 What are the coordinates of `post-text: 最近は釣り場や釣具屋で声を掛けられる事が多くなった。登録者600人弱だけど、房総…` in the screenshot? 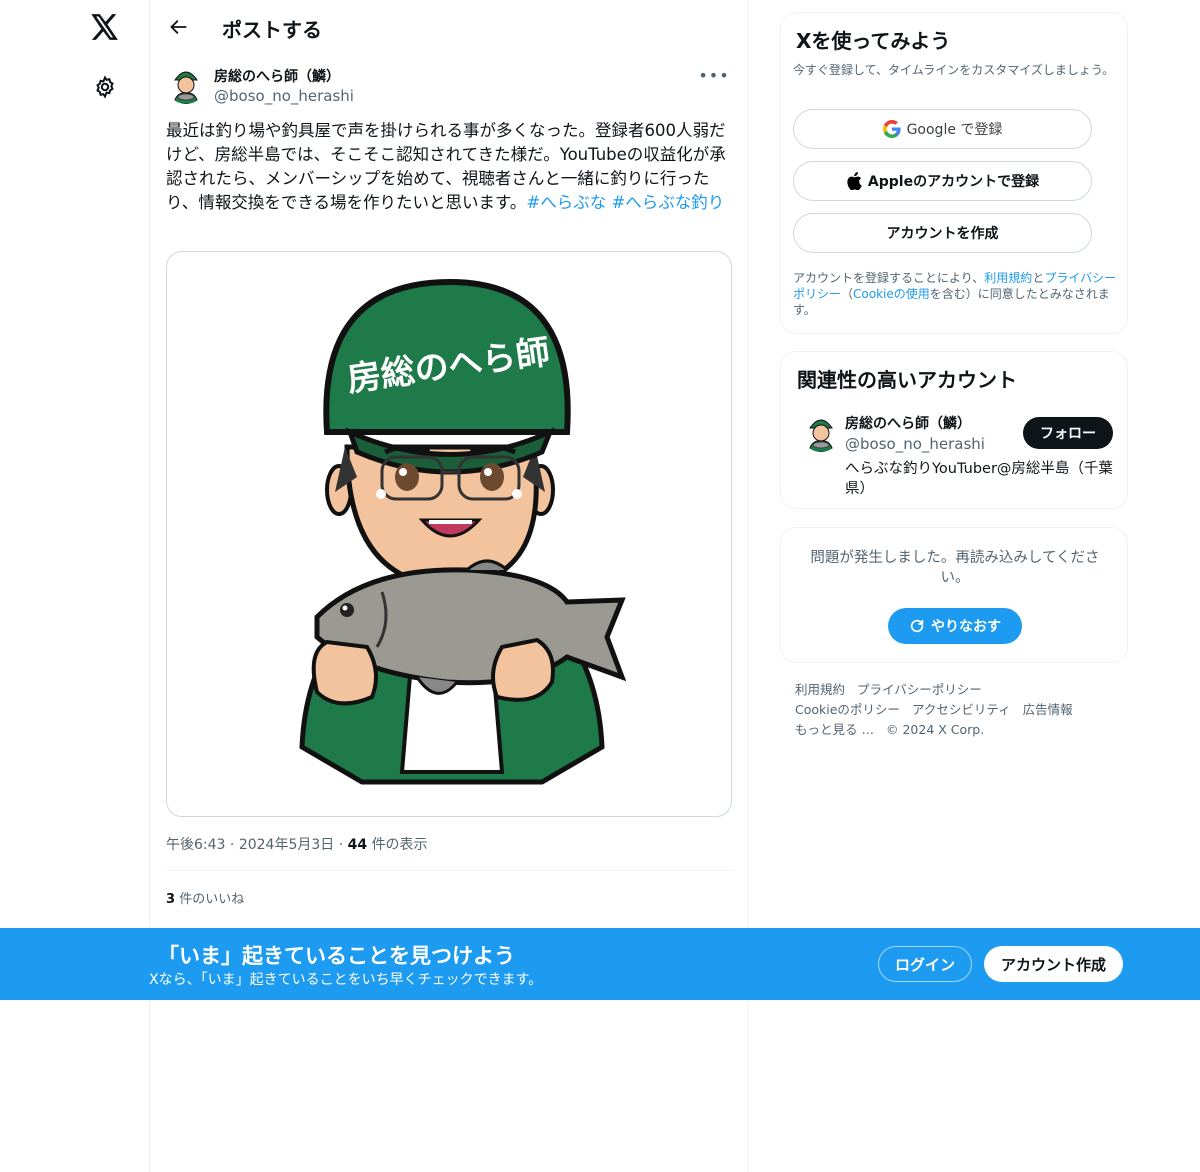 It's located at (450, 167).